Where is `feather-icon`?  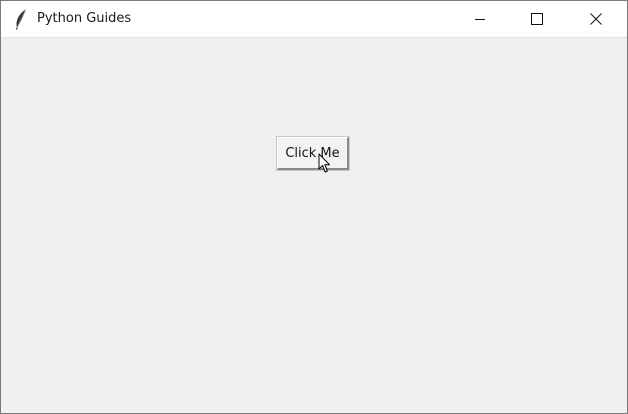
feather-icon is located at coordinates (21, 19).